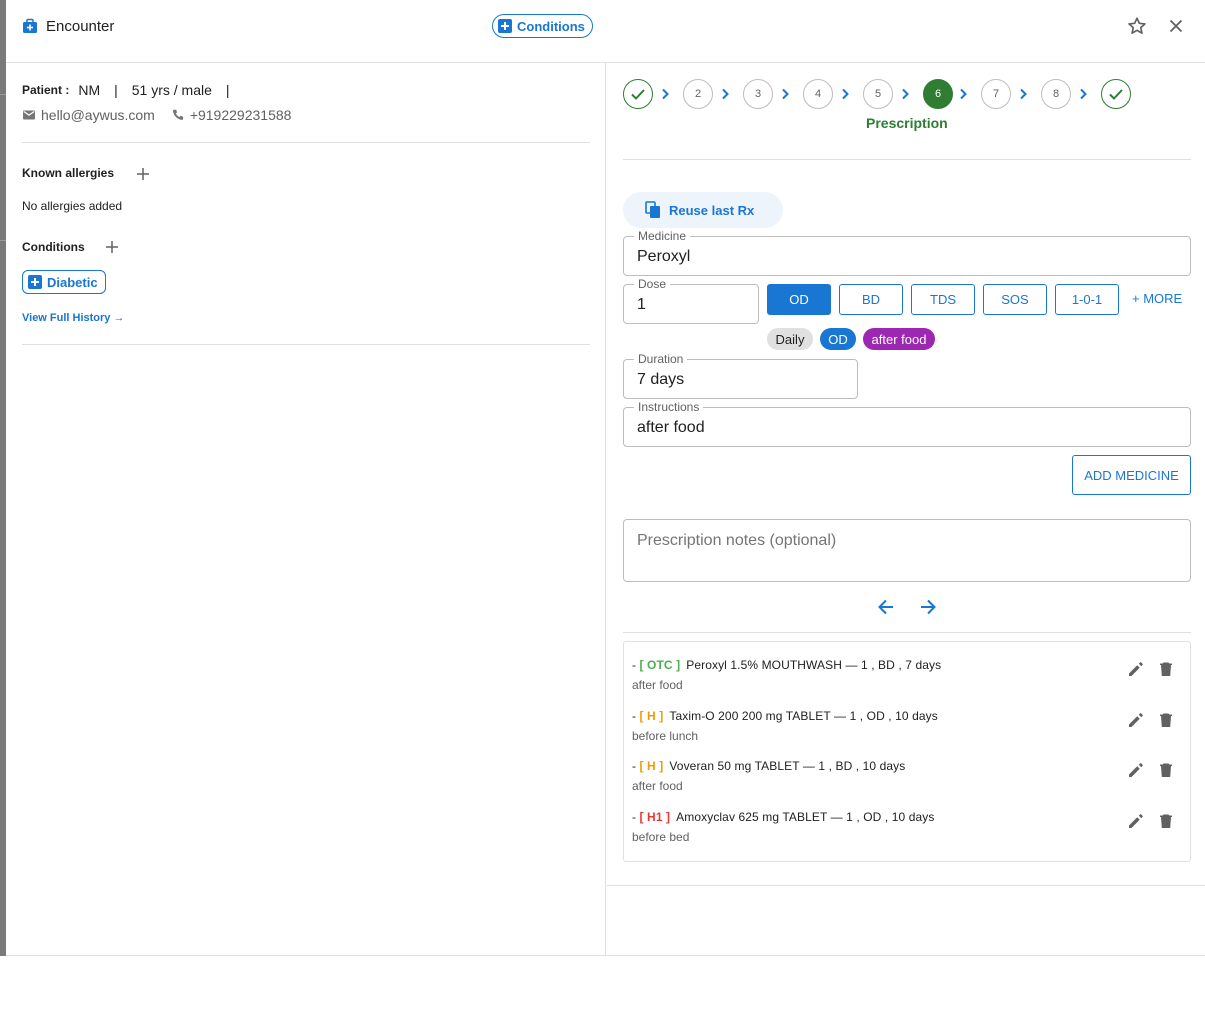 This screenshot has width=1205, height=1012. I want to click on condition-chip-label: Diabetic, so click(72, 282).